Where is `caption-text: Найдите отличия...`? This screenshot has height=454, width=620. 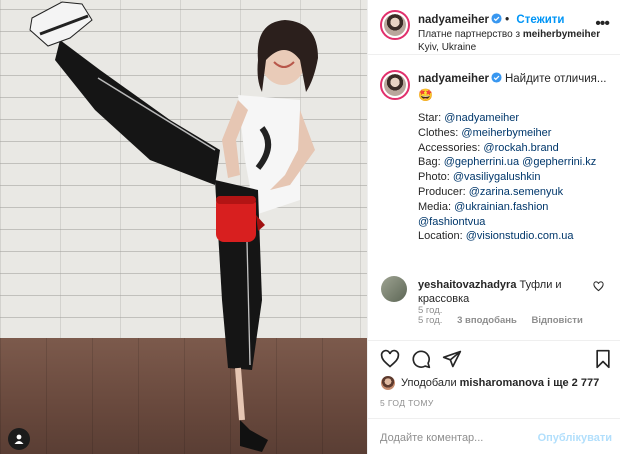
caption-text: Найдите отличия... is located at coordinates (555, 79).